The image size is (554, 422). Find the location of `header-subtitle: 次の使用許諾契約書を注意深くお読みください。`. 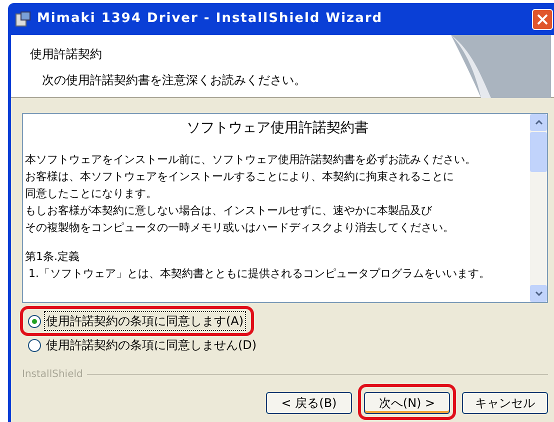

header-subtitle: 次の使用許諾契約書を注意深くお読みください。 is located at coordinates (173, 80).